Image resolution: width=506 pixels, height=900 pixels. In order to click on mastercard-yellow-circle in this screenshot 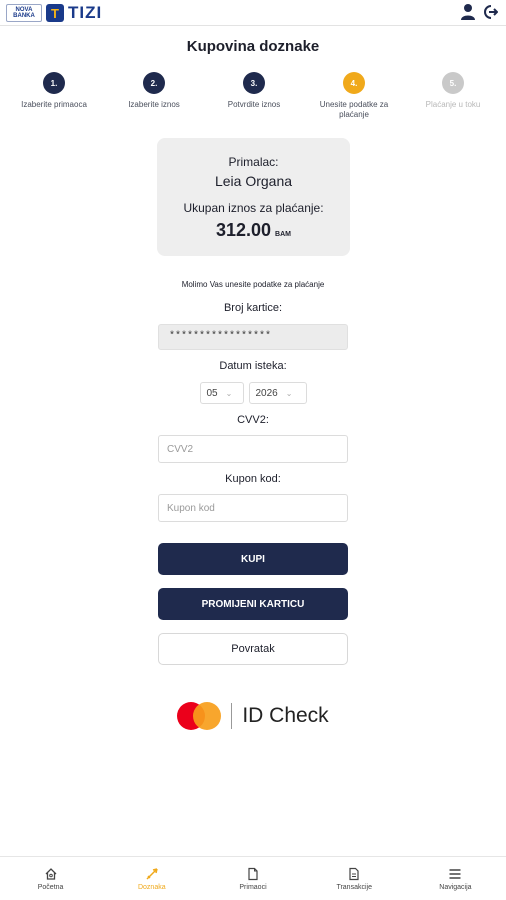, I will do `click(207, 716)`.